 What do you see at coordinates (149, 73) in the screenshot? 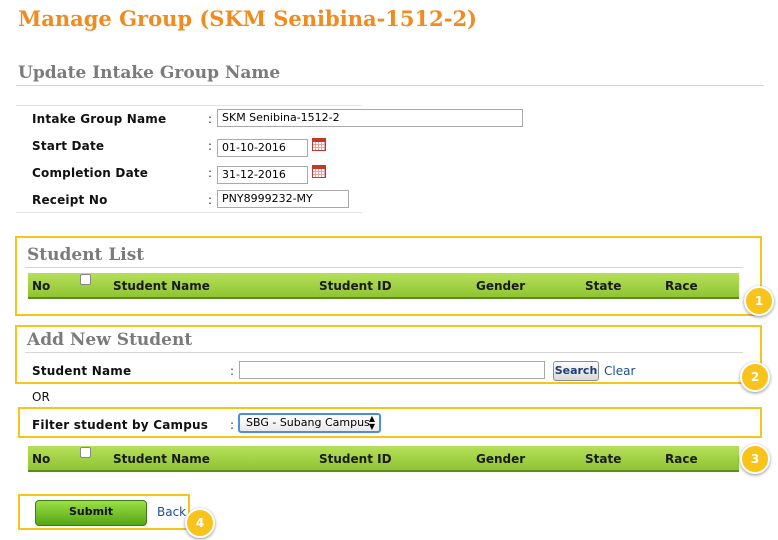
I see `update-section-title: Update Intake Group Name` at bounding box center [149, 73].